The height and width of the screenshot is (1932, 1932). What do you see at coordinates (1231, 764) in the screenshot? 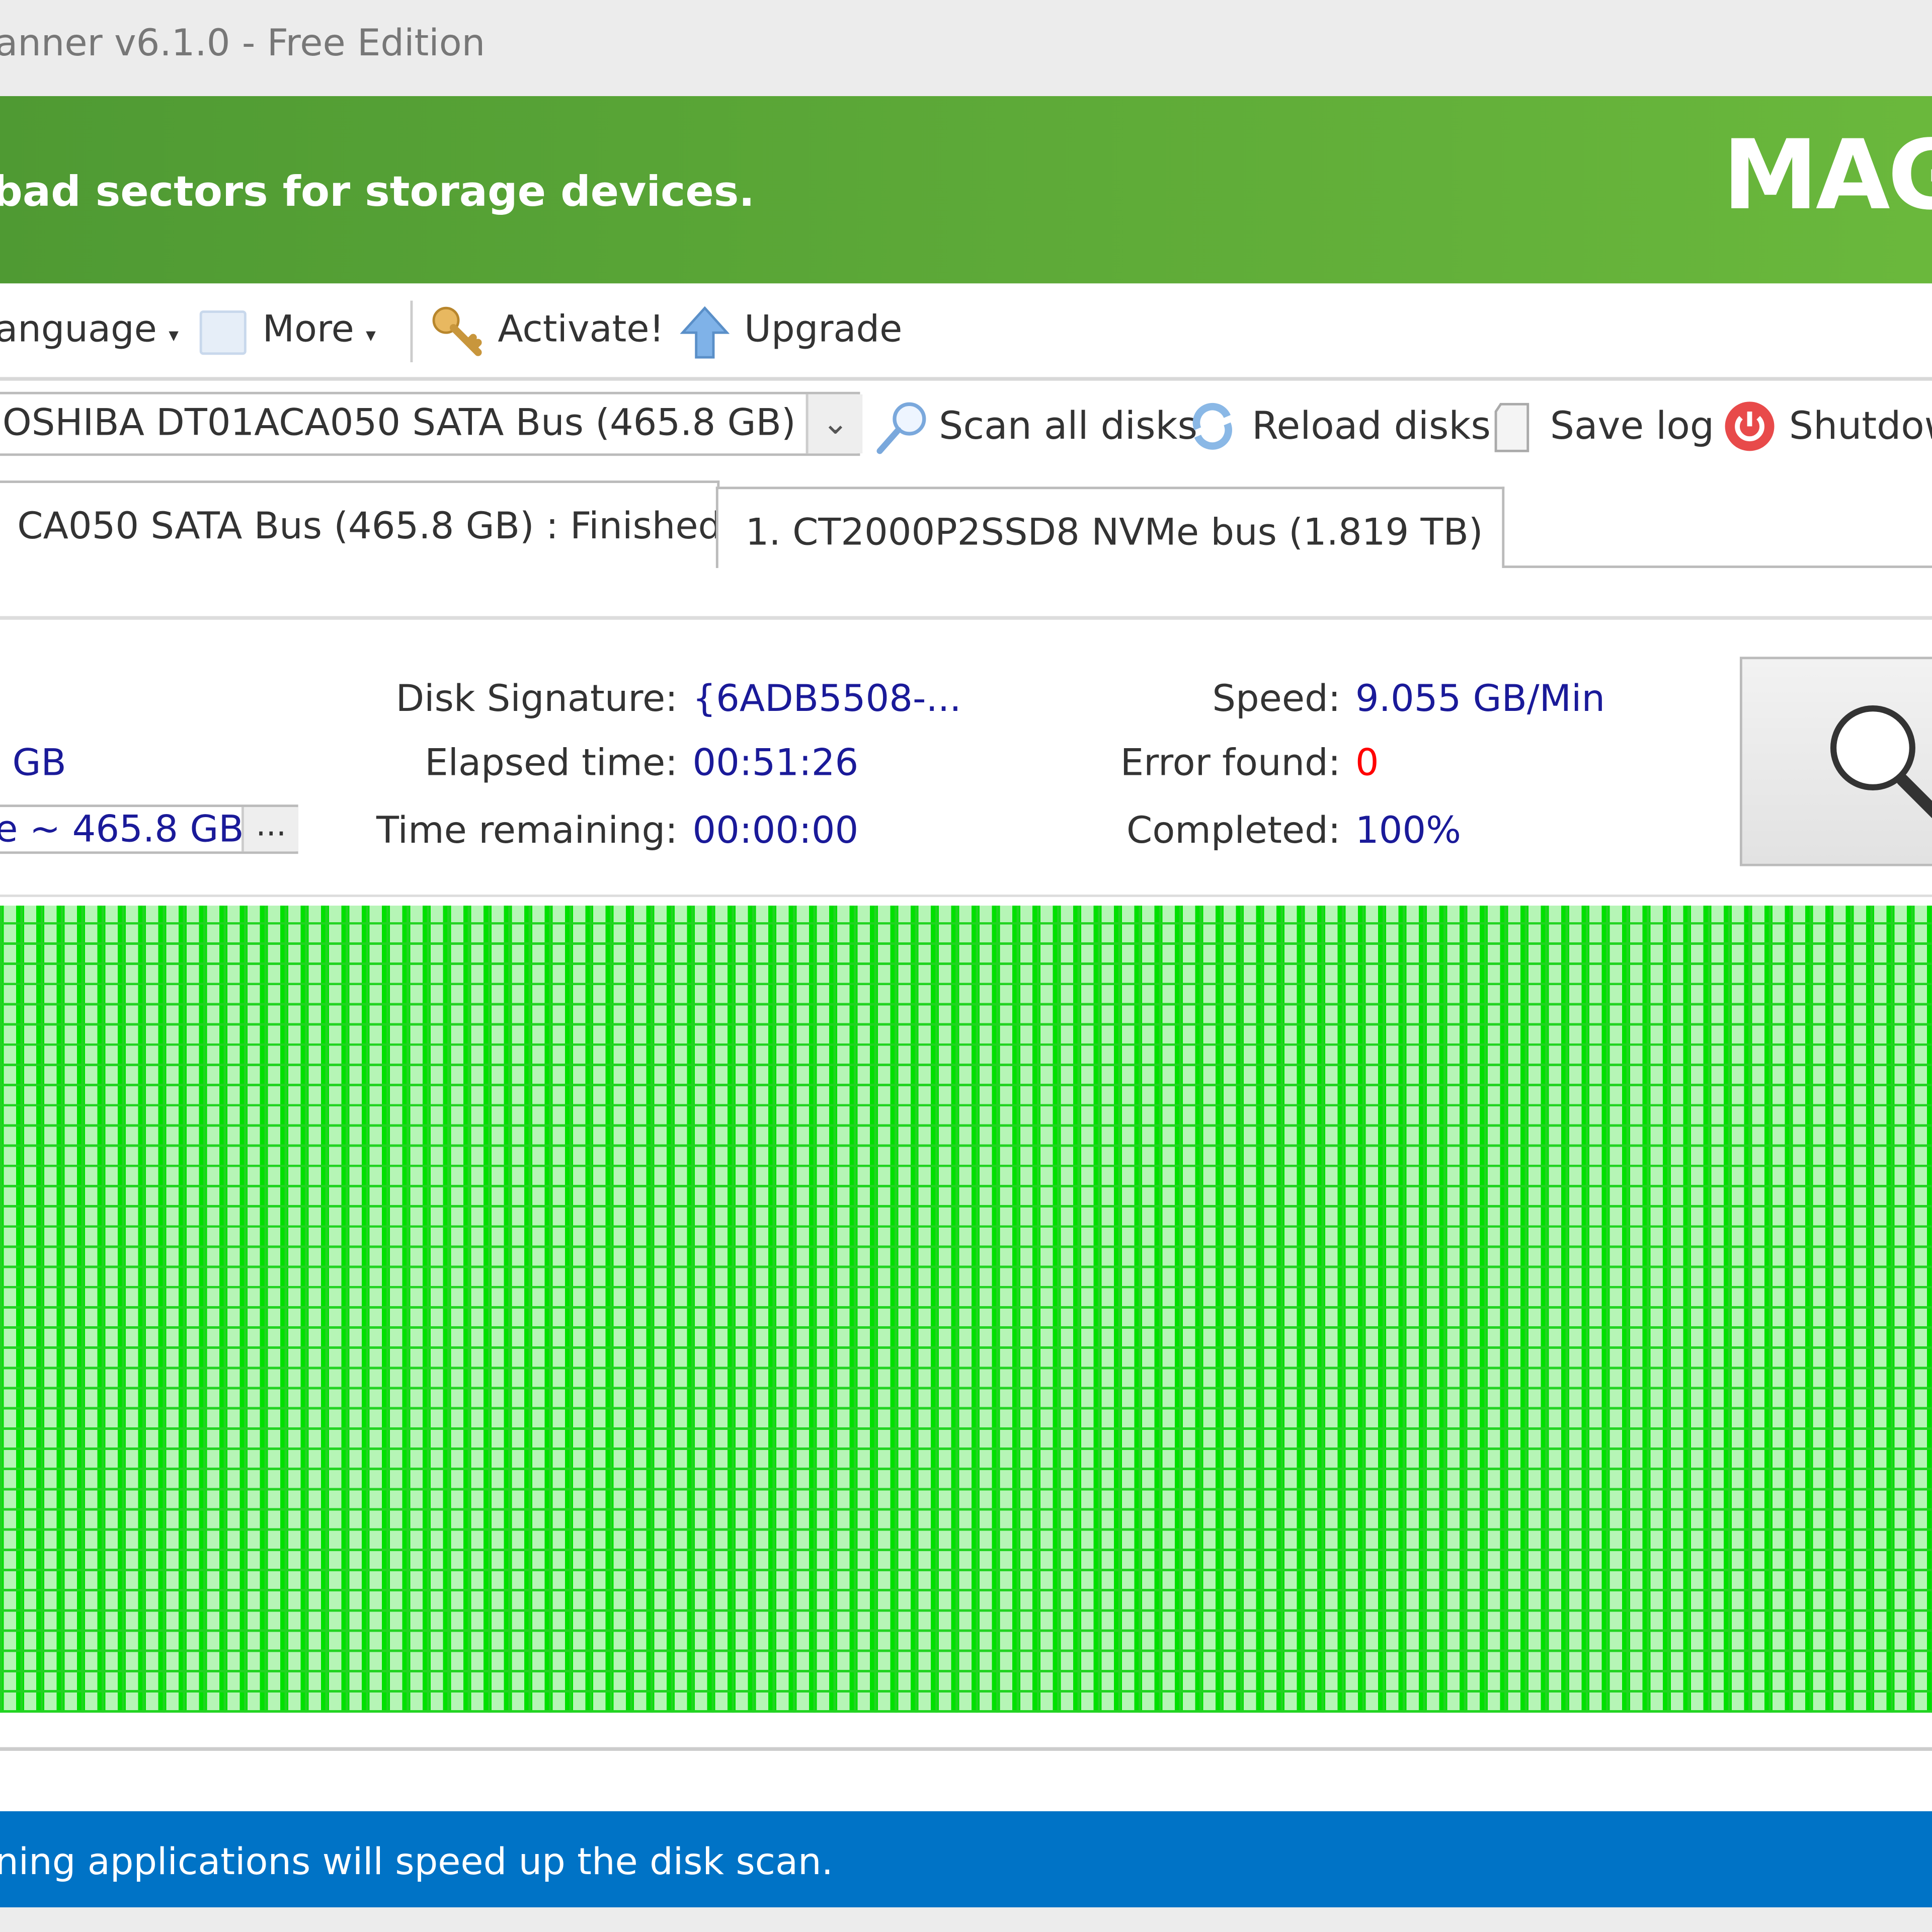
I see `error-found-label: Error found:` at bounding box center [1231, 764].